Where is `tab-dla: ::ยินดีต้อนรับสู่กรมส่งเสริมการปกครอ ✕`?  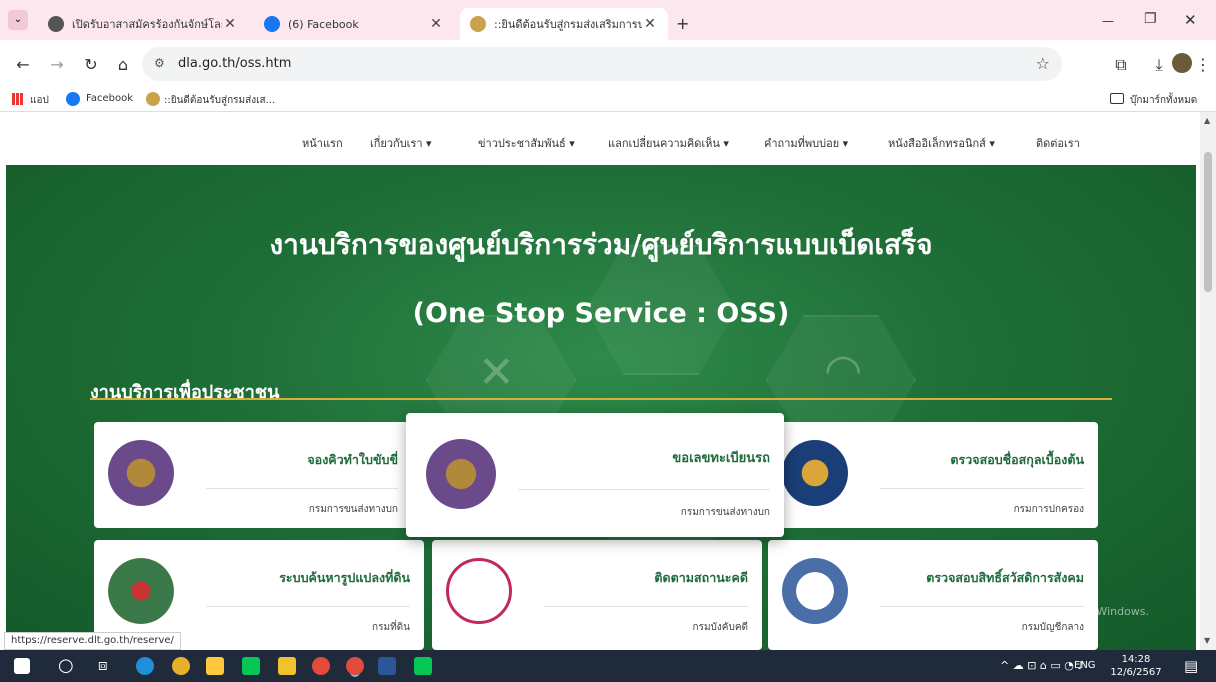 tab-dla: ::ยินดีต้อนรับสู่กรมส่งเสริมการปกครอ ✕ is located at coordinates (564, 24).